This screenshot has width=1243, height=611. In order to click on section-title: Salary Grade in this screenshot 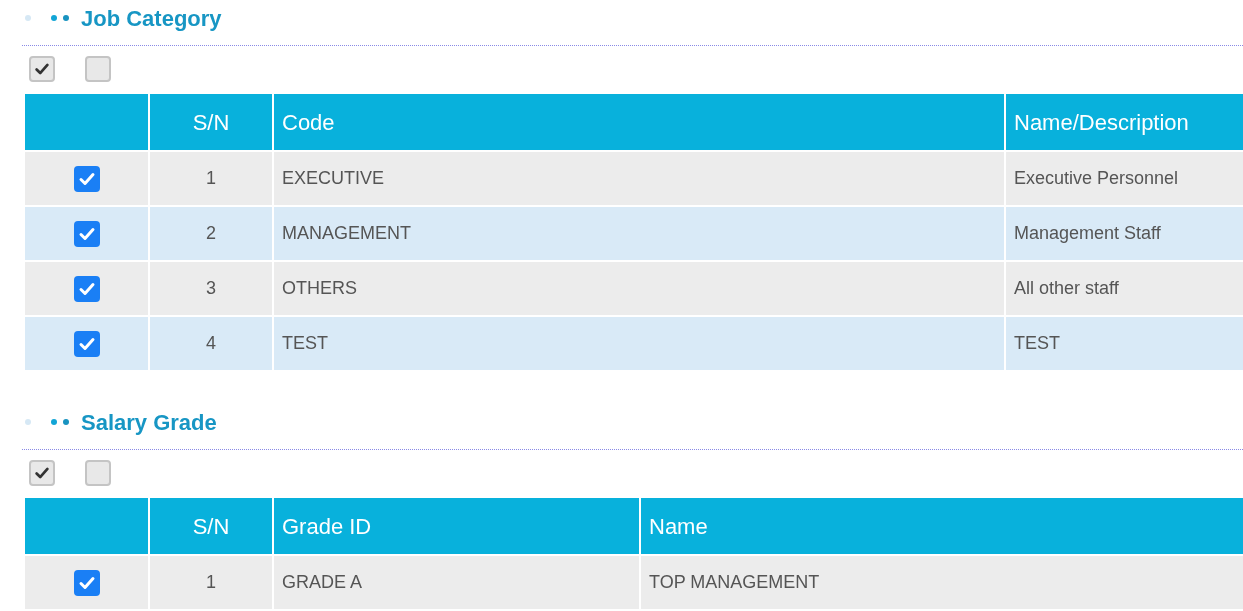, I will do `click(149, 422)`.